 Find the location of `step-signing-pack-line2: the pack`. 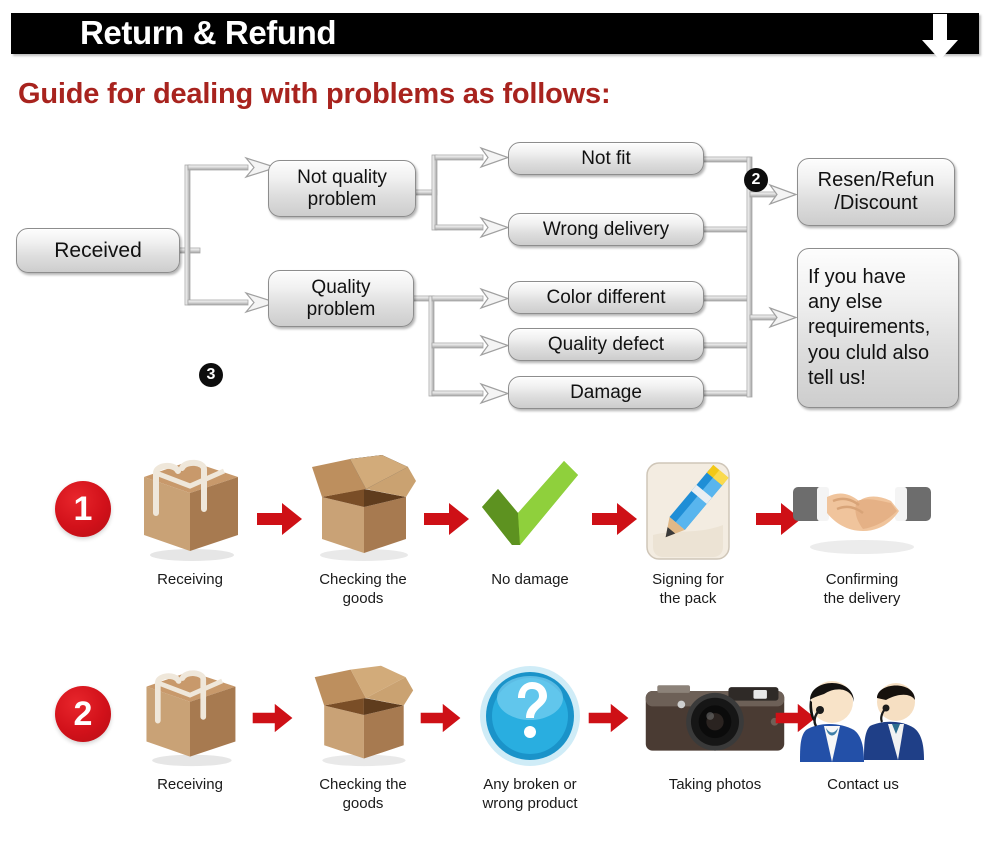

step-signing-pack-line2: the pack is located at coordinates (688, 598).